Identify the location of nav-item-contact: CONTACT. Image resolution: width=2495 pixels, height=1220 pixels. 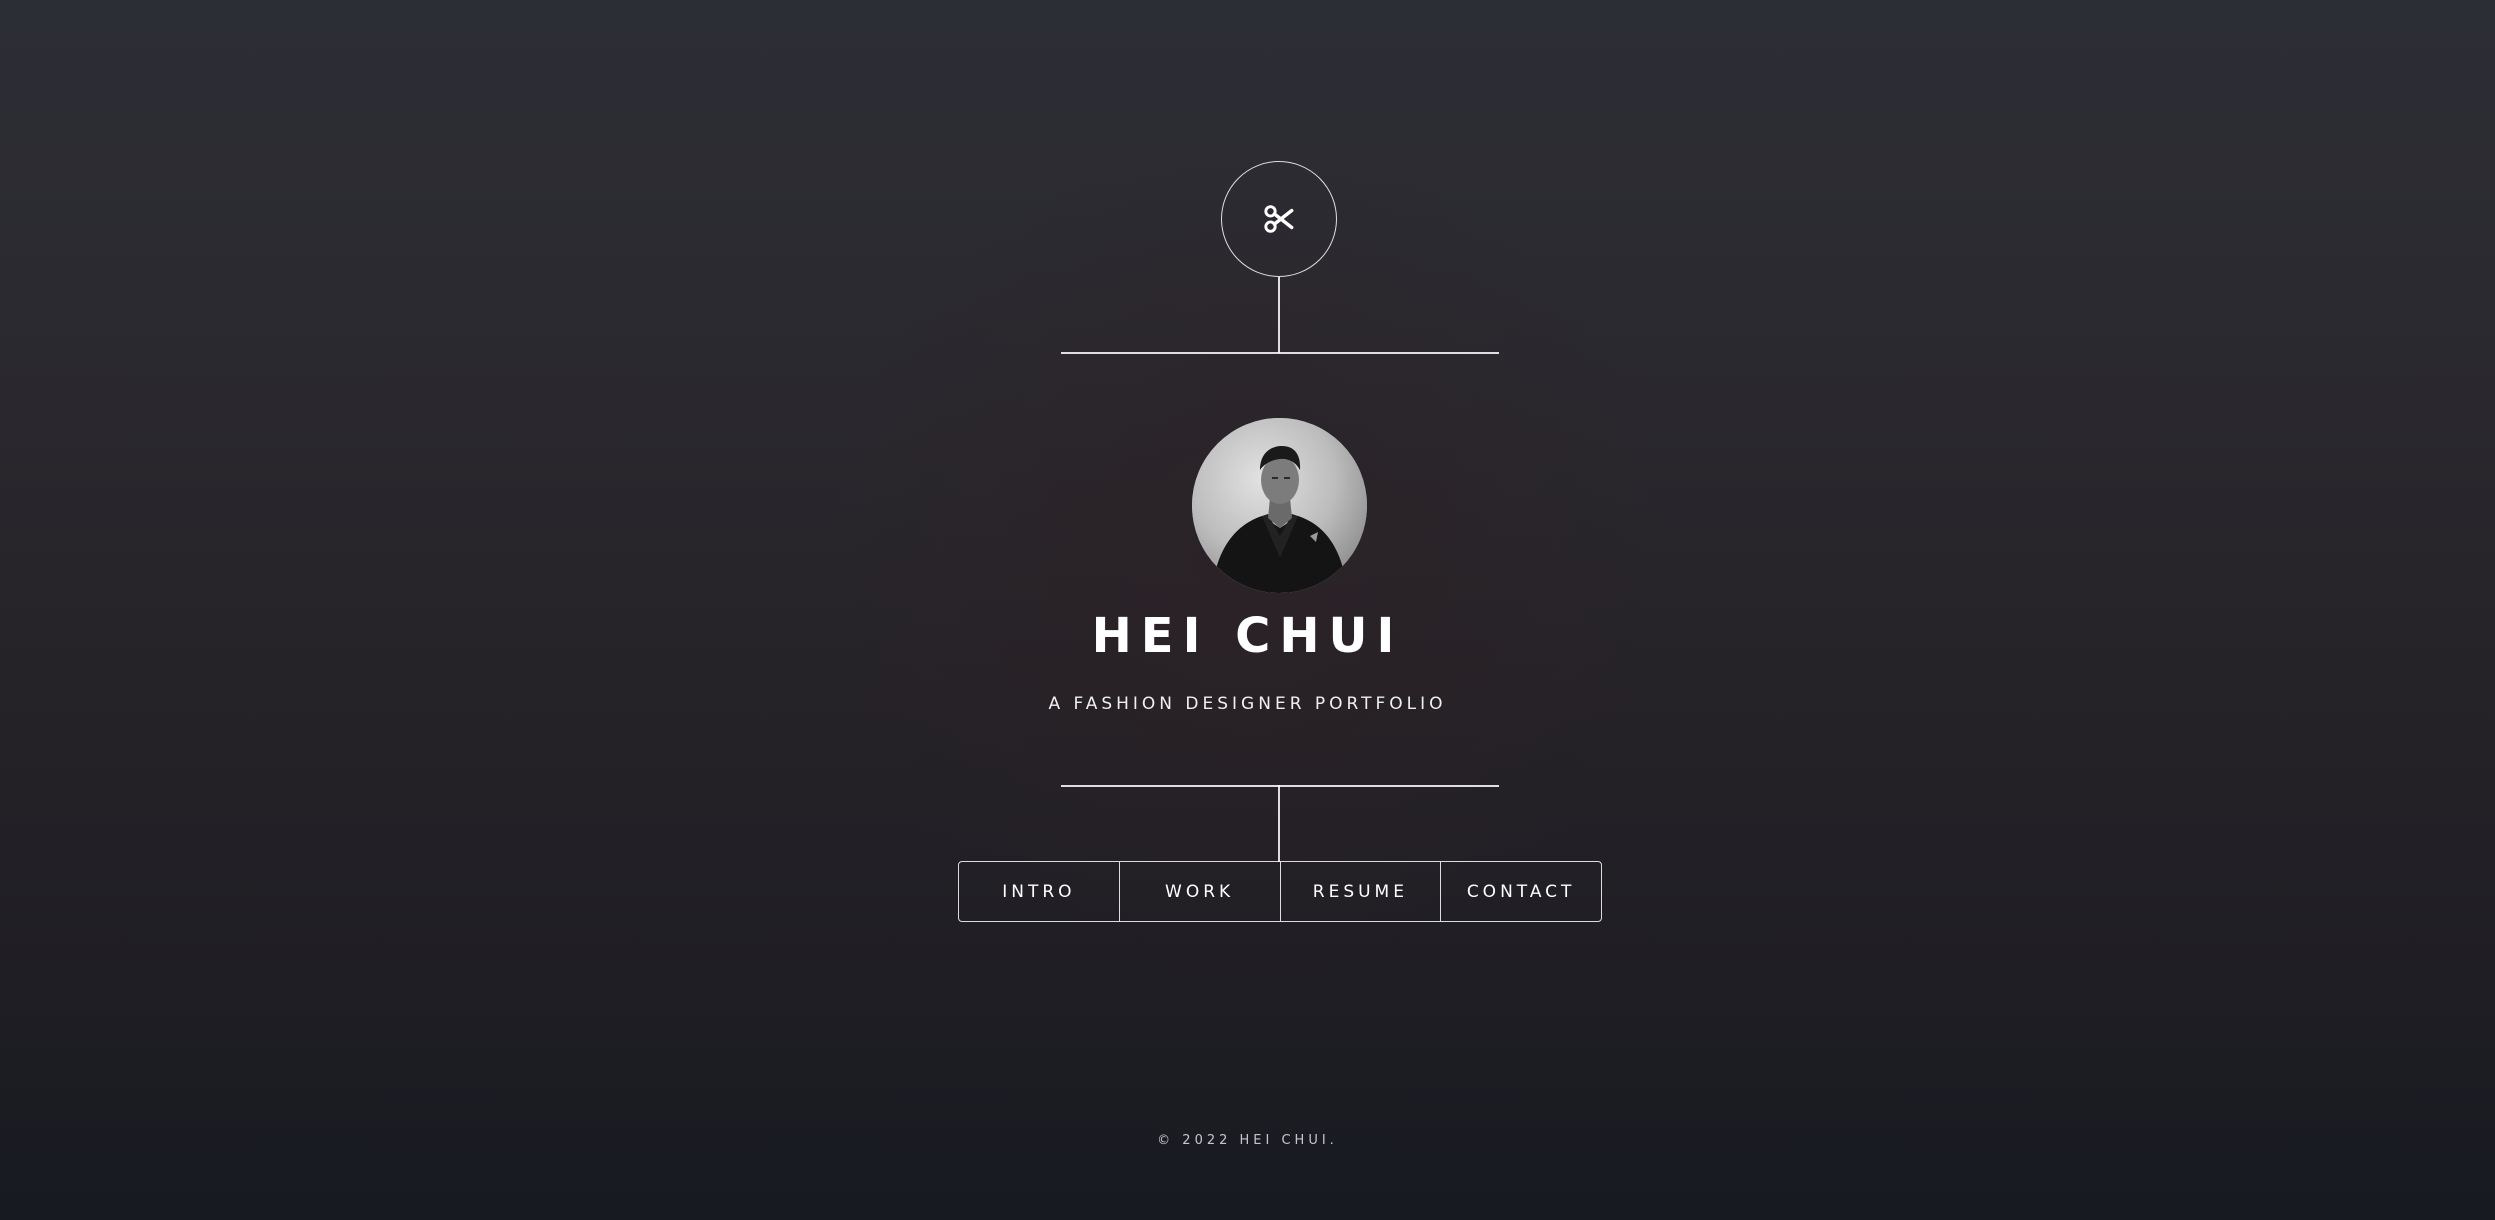
(1520, 891).